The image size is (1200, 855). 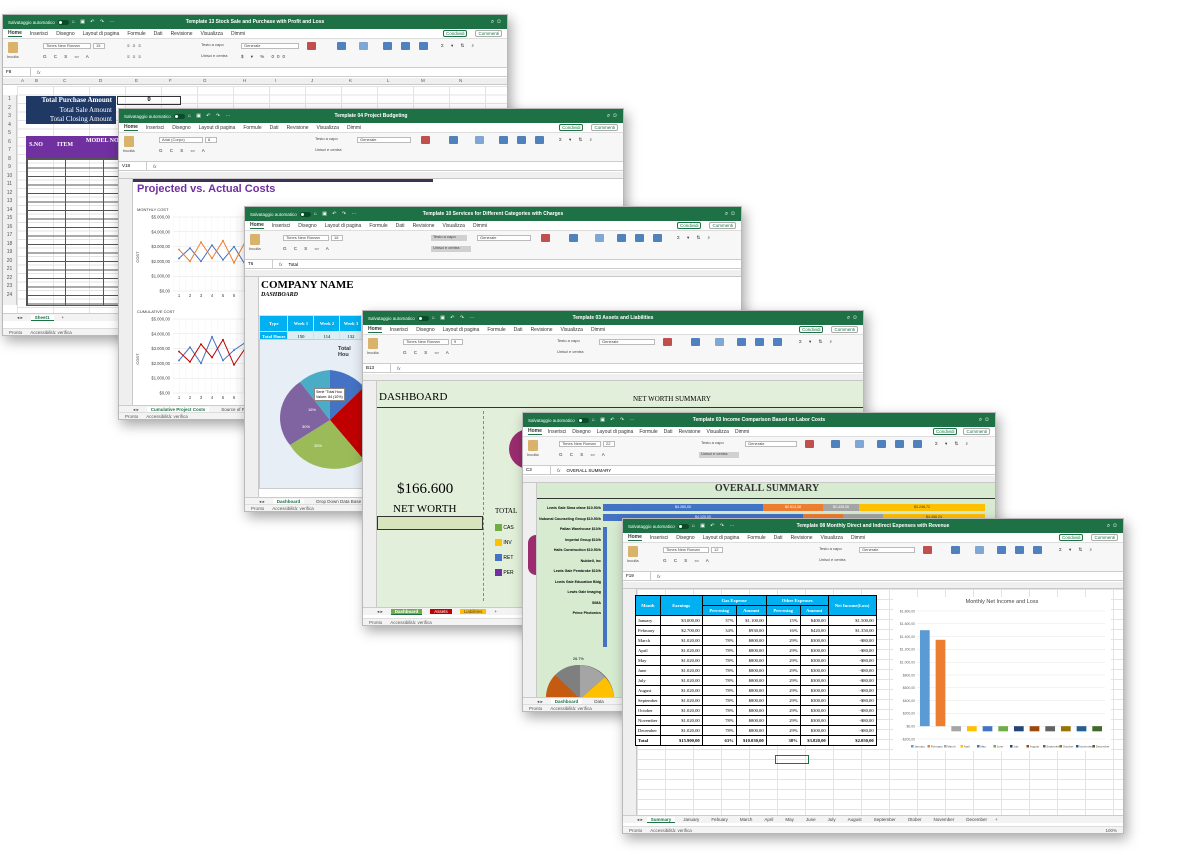 I want to click on sheet-tab: April, so click(x=768, y=819).